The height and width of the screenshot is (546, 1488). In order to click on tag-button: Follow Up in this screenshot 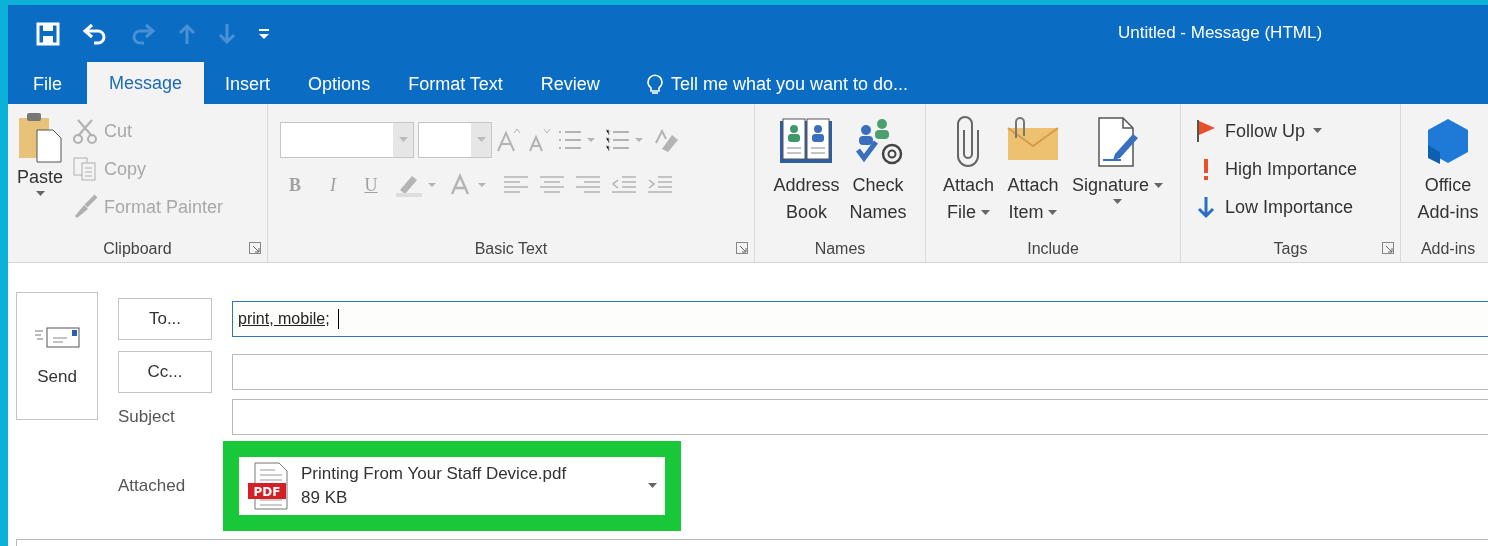, I will do `click(1276, 131)`.